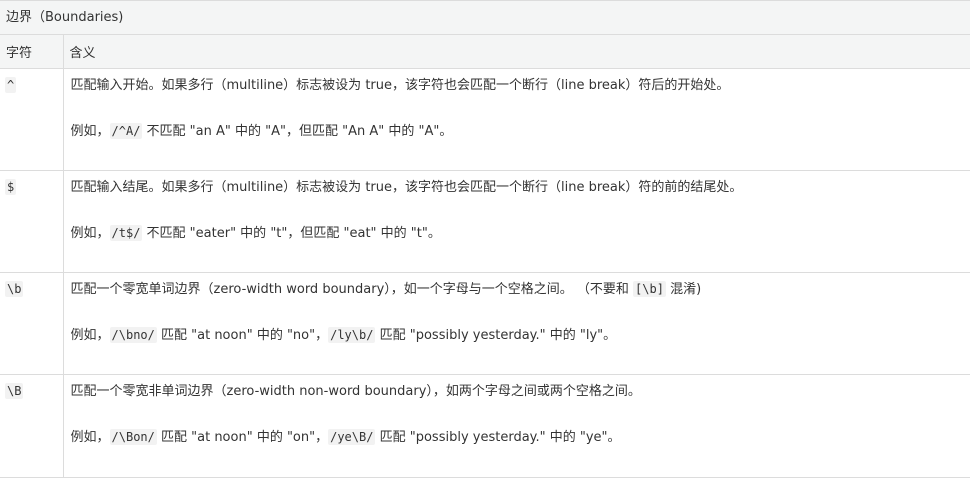 The image size is (970, 479). What do you see at coordinates (683, 289) in the screenshot?
I see `description-text-end: 混淆)` at bounding box center [683, 289].